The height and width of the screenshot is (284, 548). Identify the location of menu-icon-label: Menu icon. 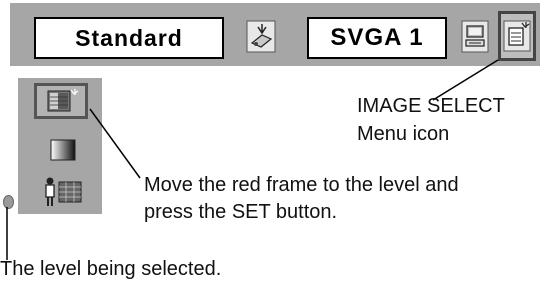
(403, 134).